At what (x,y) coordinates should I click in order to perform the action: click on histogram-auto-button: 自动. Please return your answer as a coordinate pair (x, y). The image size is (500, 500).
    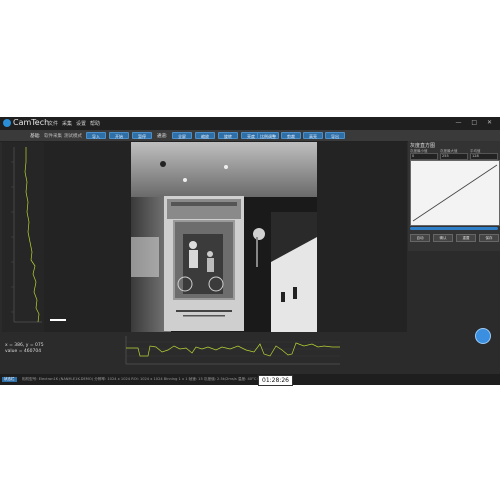
    Looking at the image, I should click on (420, 238).